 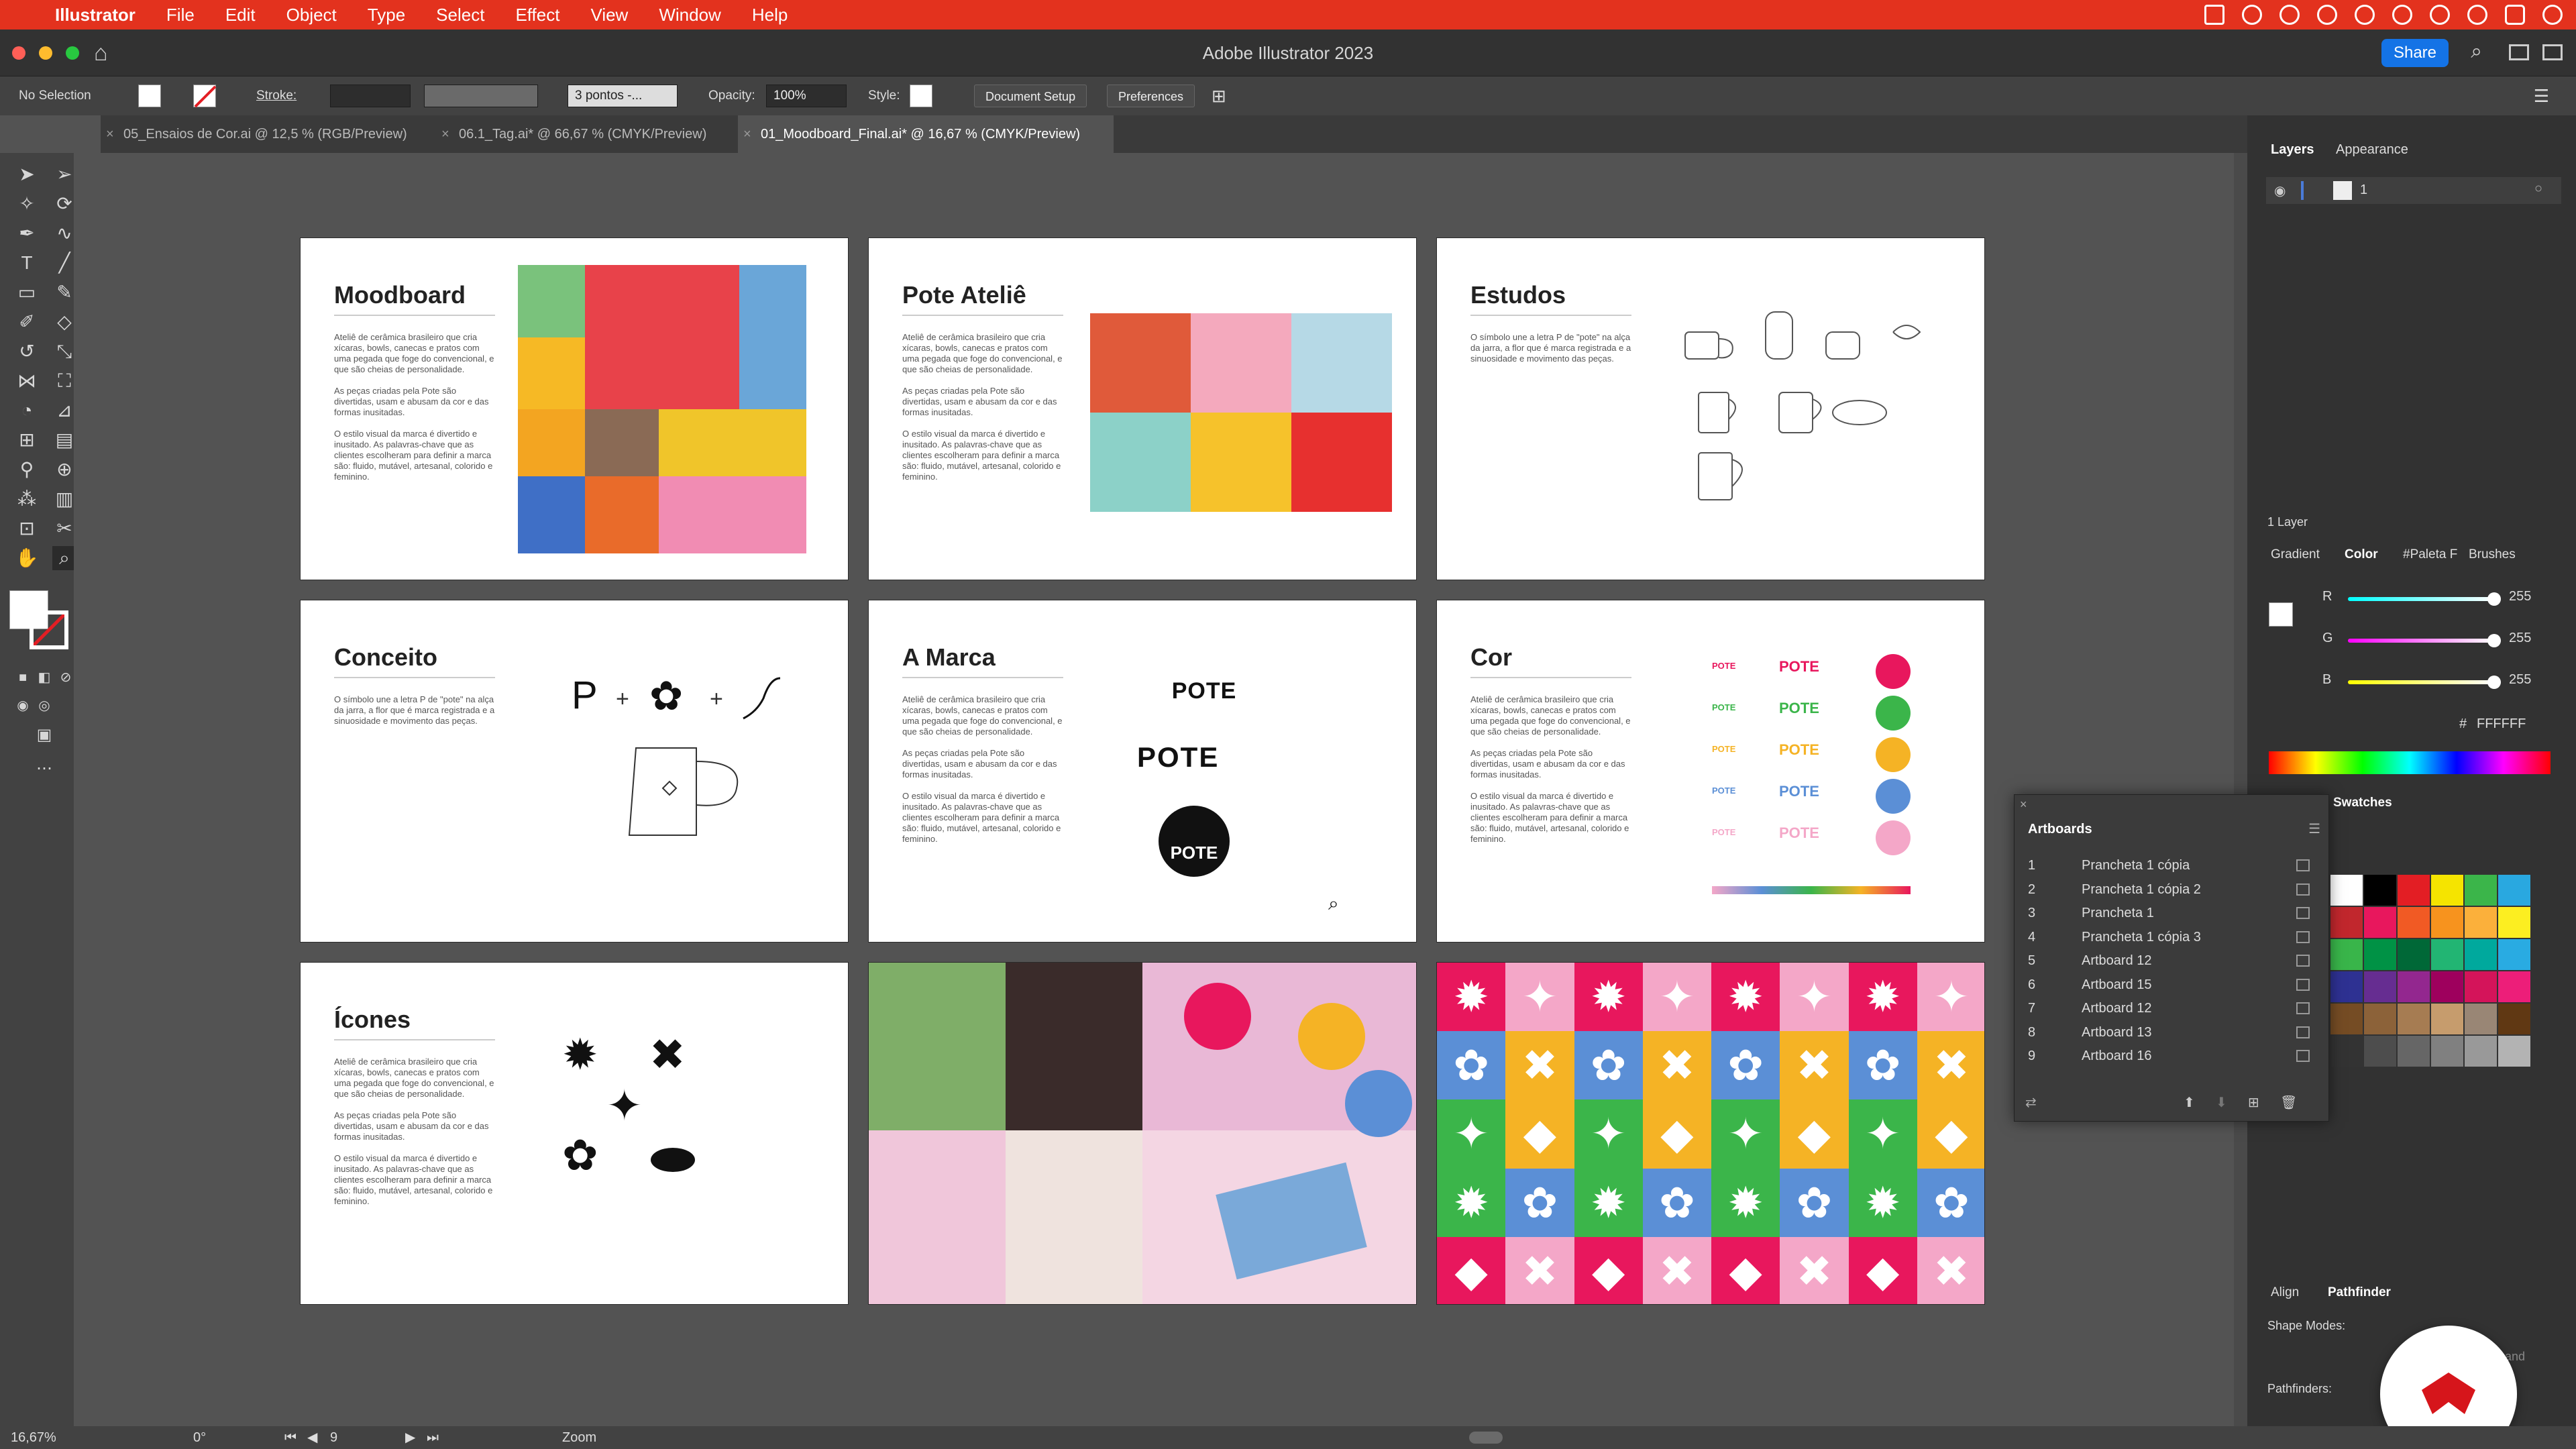 What do you see at coordinates (2365, 15) in the screenshot?
I see `record-icon` at bounding box center [2365, 15].